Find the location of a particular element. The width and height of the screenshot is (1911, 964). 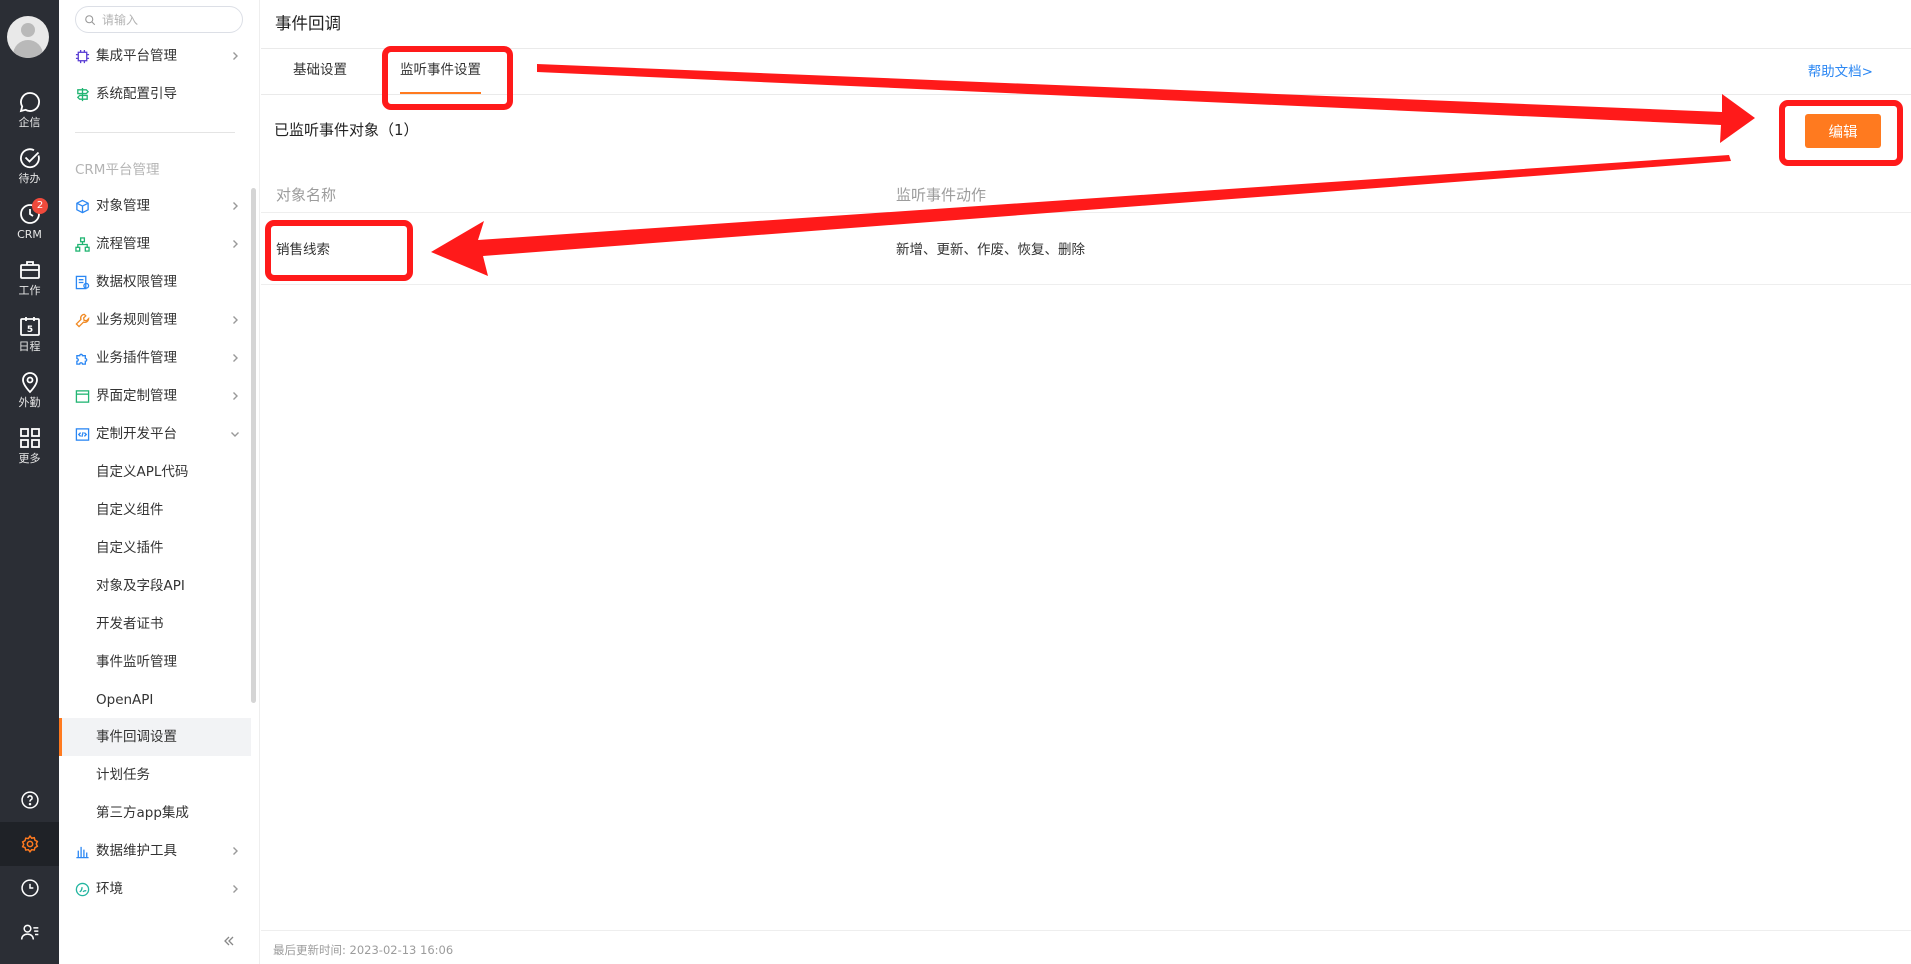

column-header-object-name: 对象名称 is located at coordinates (306, 195).